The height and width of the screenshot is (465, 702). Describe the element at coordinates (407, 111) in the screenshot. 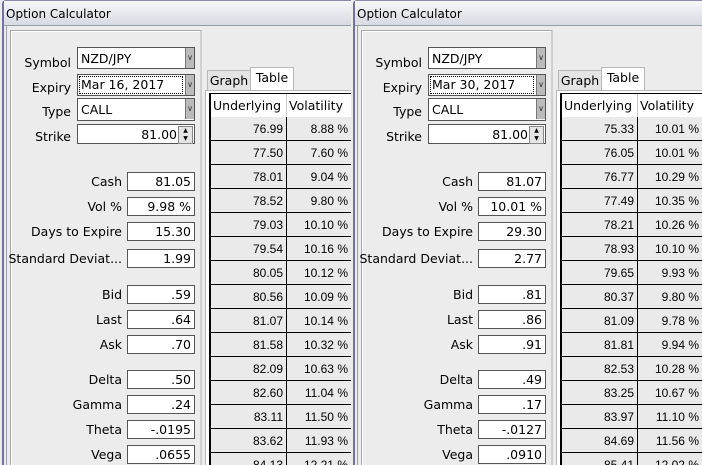

I see `type-label: Type` at that location.